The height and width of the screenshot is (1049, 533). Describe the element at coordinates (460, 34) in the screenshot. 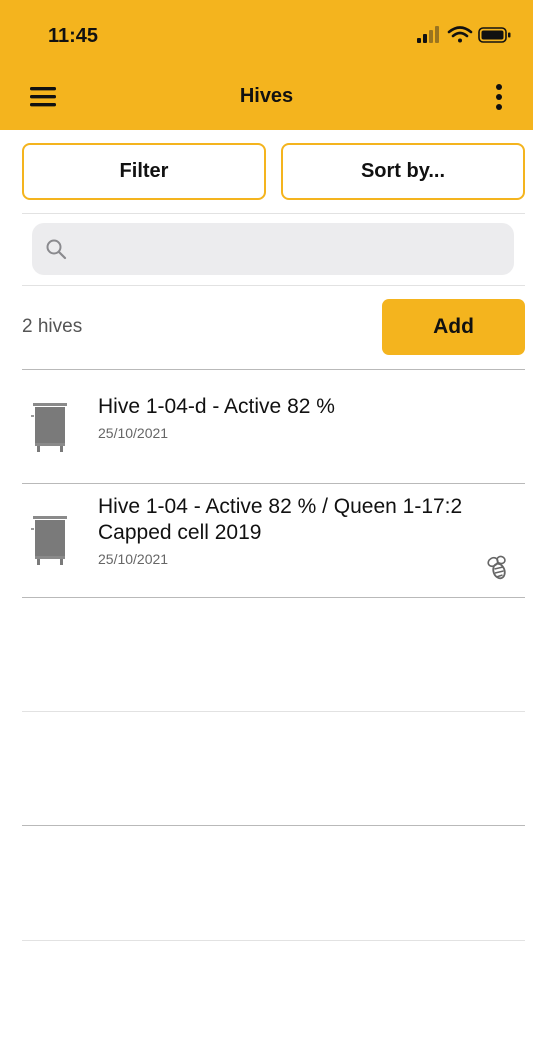

I see `wifi-icon` at that location.